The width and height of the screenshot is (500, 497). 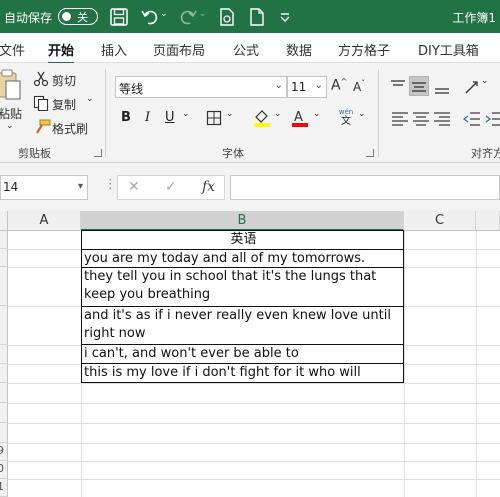 What do you see at coordinates (242, 354) in the screenshot?
I see `cell-b: i can't, and won't ever be able to` at bounding box center [242, 354].